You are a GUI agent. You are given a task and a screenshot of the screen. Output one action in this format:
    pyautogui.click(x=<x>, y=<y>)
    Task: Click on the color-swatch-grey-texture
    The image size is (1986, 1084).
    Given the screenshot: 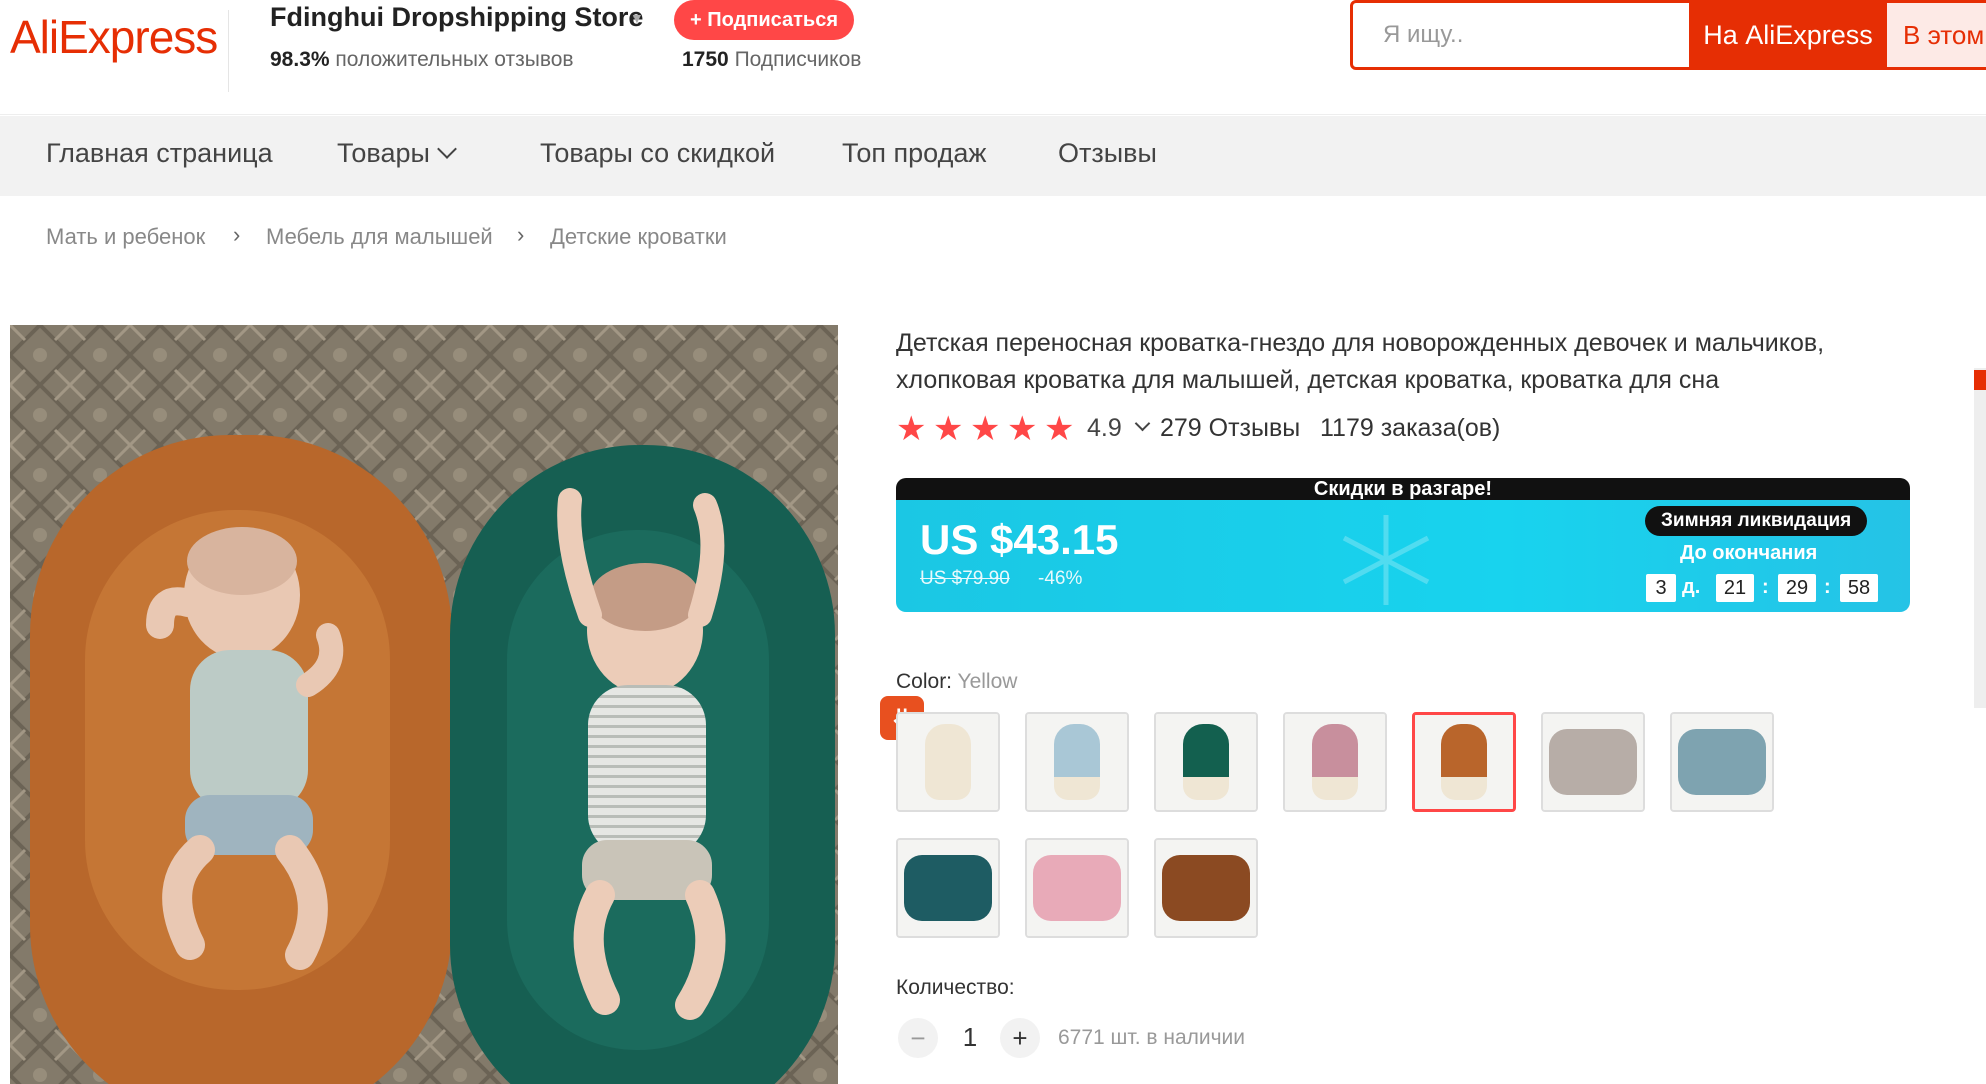 What is the action you would take?
    pyautogui.click(x=1593, y=762)
    